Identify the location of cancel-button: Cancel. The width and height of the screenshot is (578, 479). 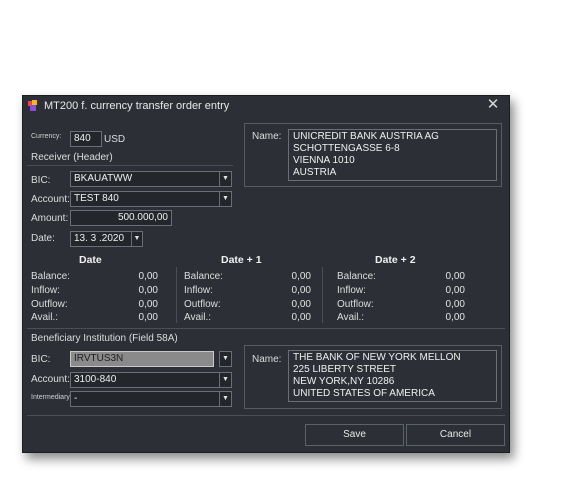
(455, 435).